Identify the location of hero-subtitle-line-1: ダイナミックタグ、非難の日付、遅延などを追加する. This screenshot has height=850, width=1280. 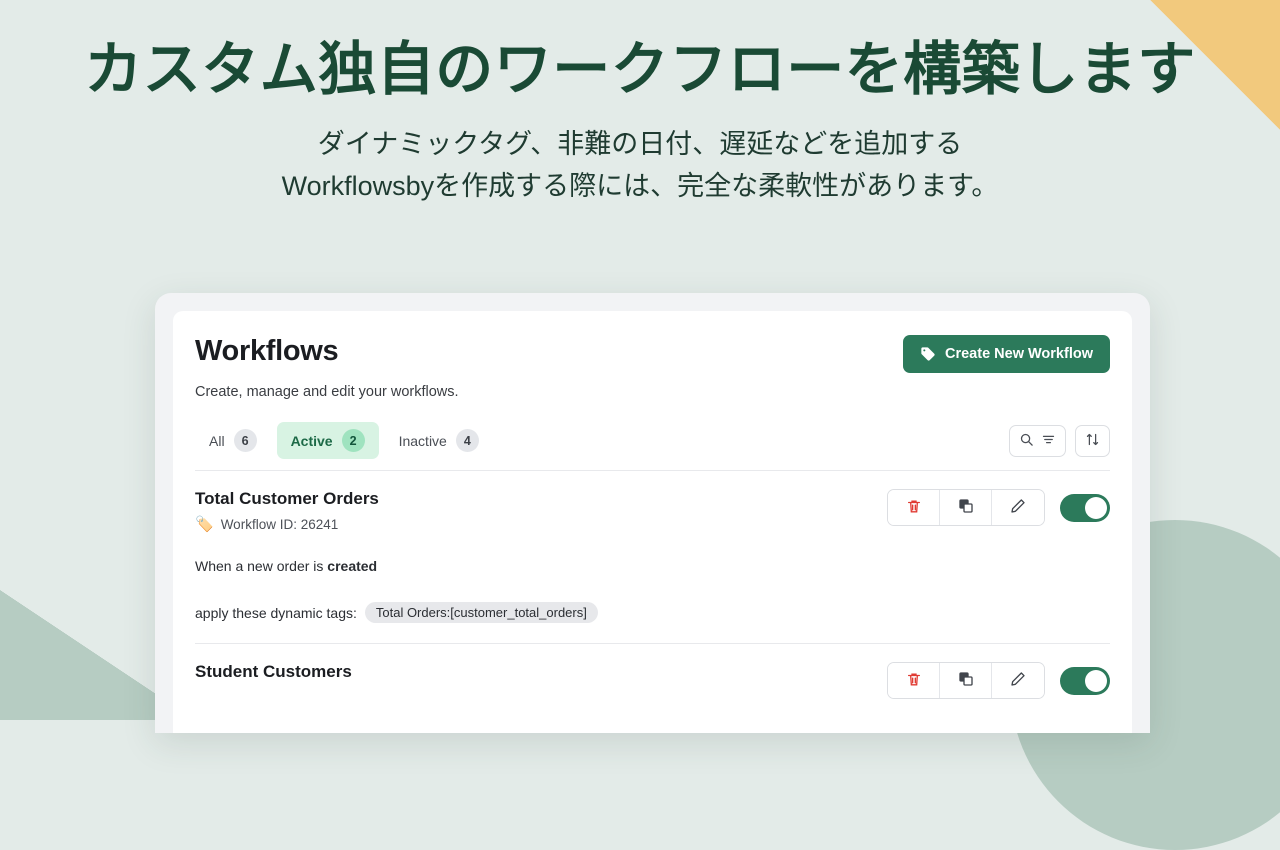
(640, 143).